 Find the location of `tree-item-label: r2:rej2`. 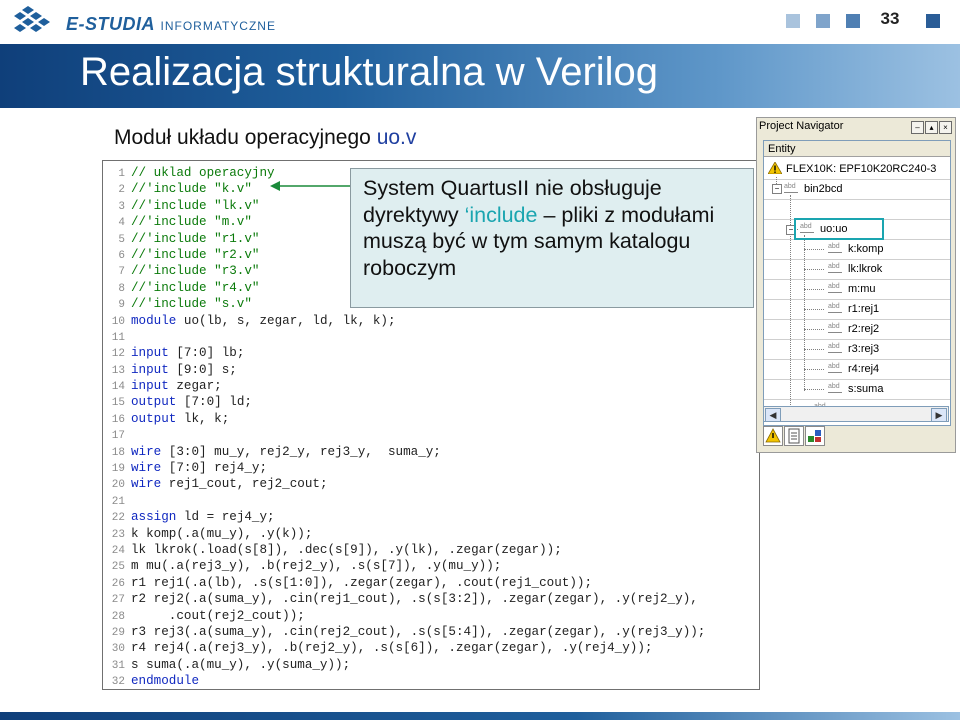

tree-item-label: r2:rej2 is located at coordinates (864, 329).